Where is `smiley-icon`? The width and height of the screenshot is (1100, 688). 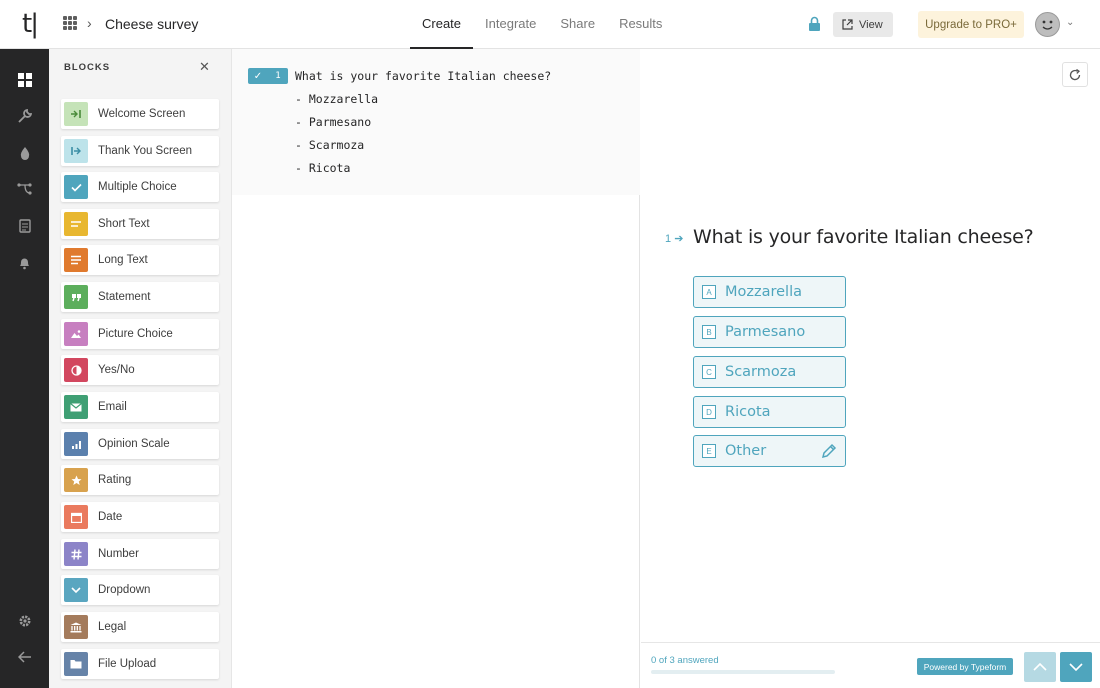
smiley-icon is located at coordinates (1047, 25).